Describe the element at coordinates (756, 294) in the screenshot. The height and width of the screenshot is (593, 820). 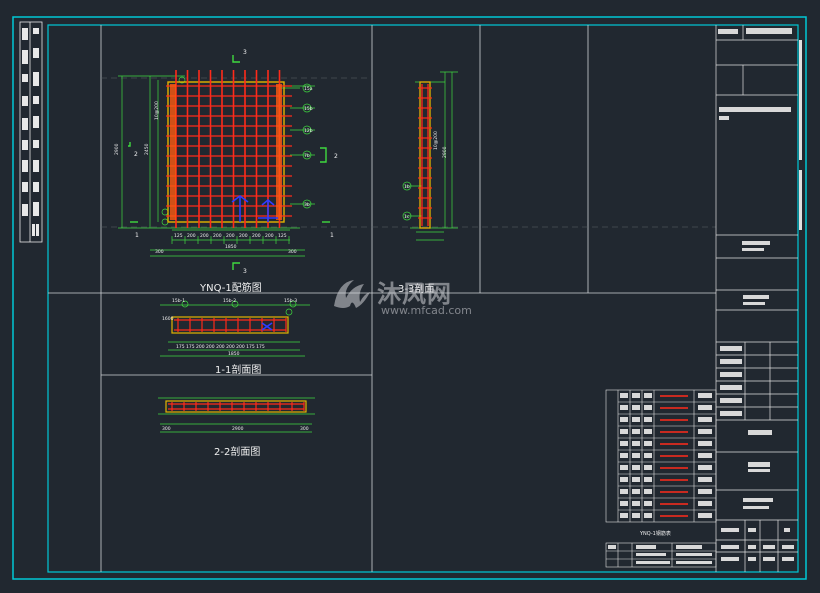
I see `title-block-text-marks` at that location.